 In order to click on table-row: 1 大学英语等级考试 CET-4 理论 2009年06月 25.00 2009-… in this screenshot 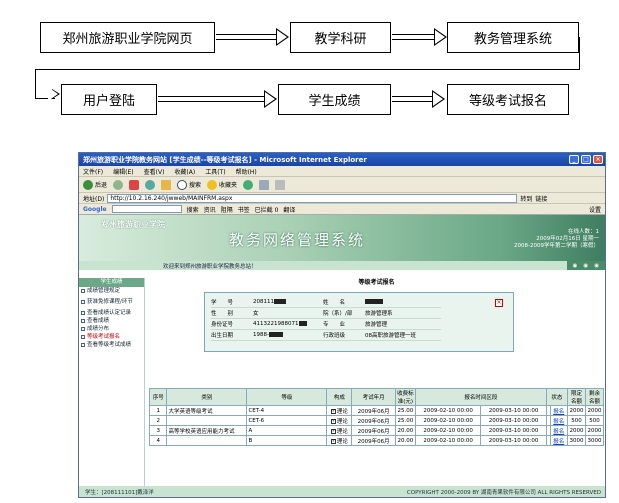, I will do `click(376, 410)`.